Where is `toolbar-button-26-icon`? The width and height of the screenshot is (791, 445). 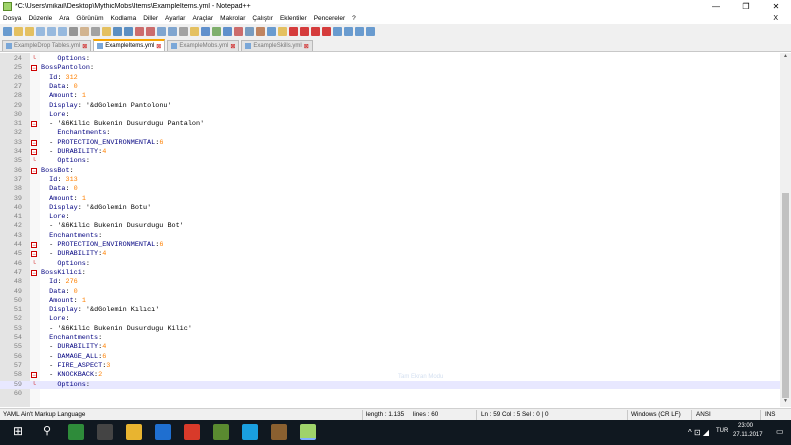 toolbar-button-26-icon is located at coordinates (282, 31).